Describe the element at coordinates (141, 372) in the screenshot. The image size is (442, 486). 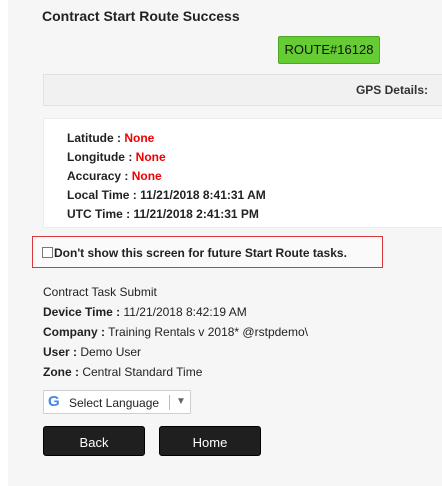
I see `zone-value: Central Standard Time` at that location.